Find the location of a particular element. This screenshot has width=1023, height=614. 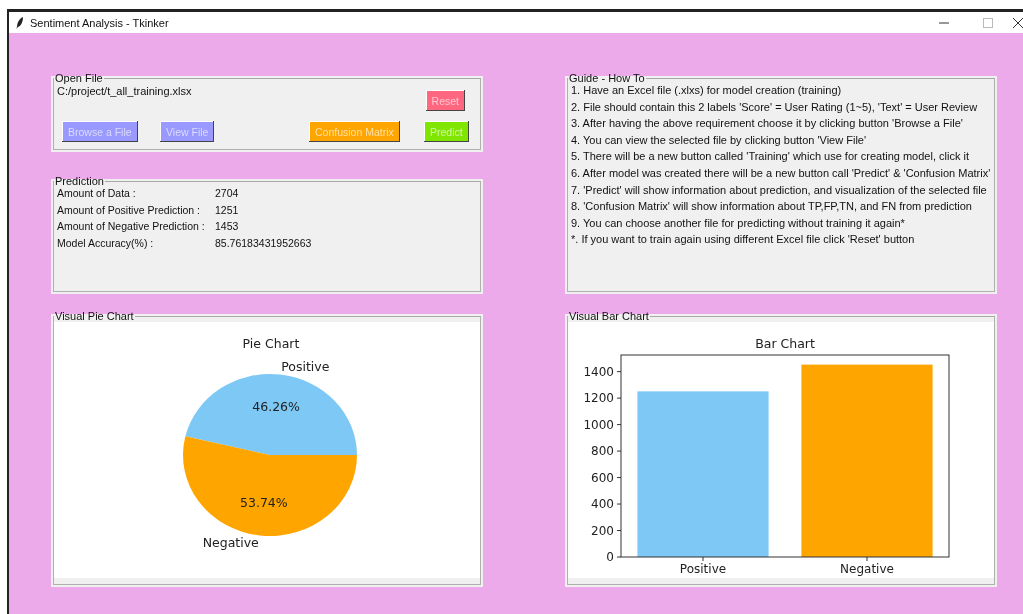

panel-title: Visual Bar Chart is located at coordinates (609, 316).